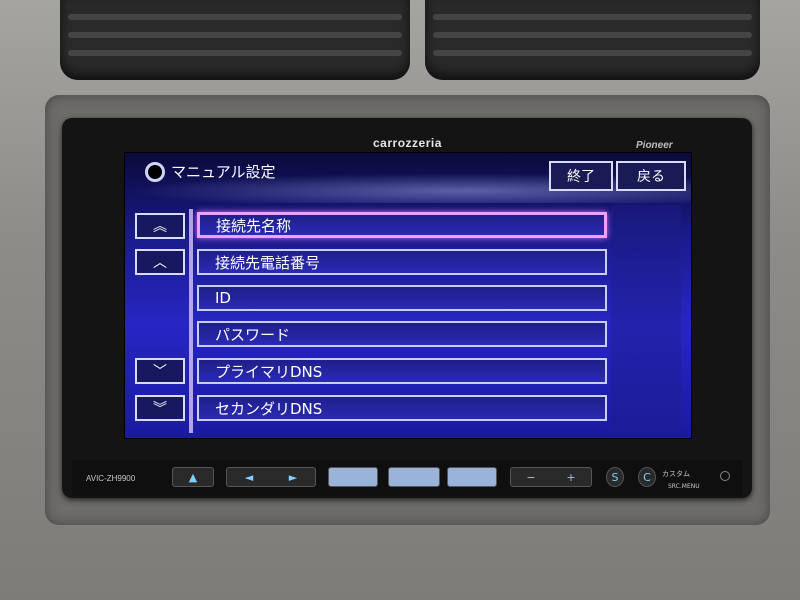 The height and width of the screenshot is (600, 800). Describe the element at coordinates (654, 145) in the screenshot. I see `maker-logo: Pioneer` at that location.